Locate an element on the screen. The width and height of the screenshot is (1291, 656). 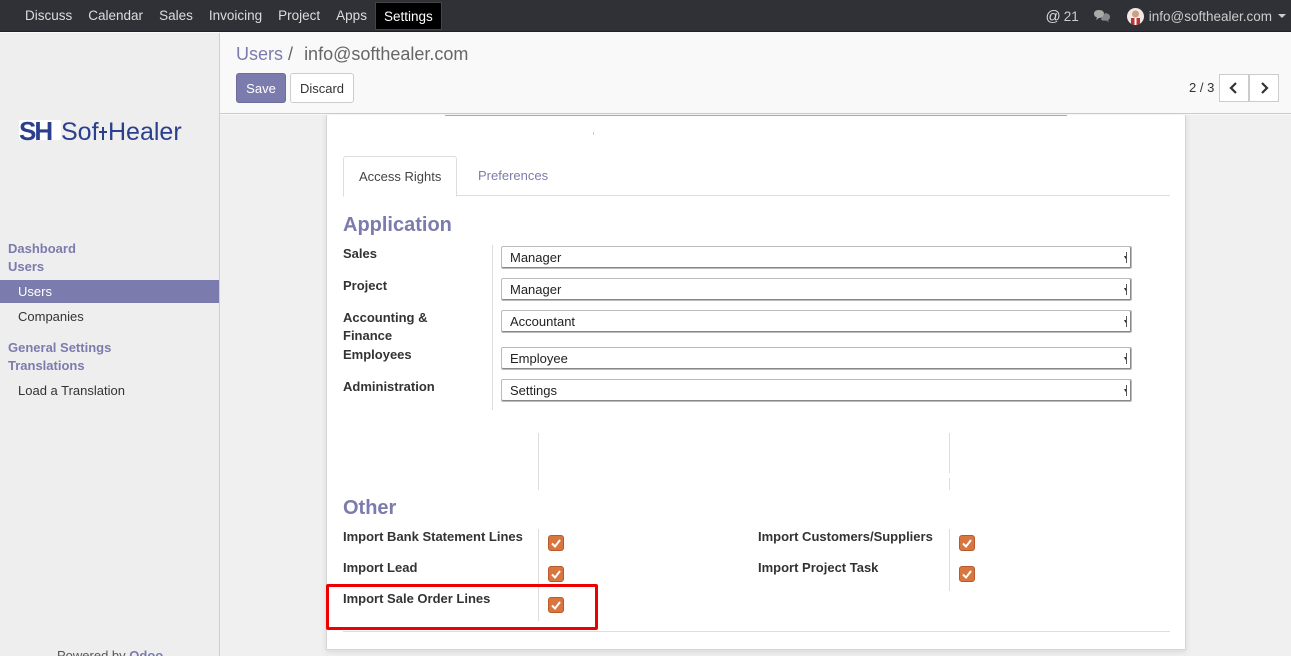
mentions-button: @ 21 is located at coordinates (1061, 16).